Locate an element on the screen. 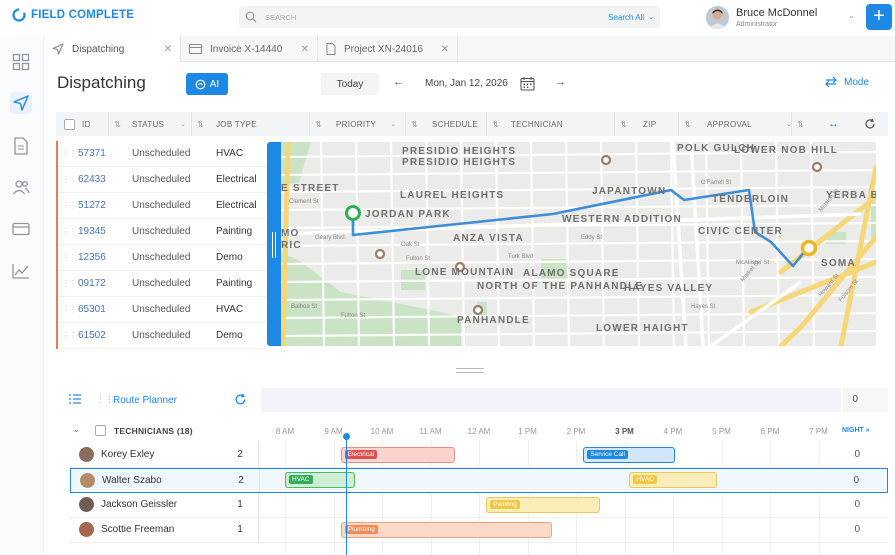 The width and height of the screenshot is (895, 555). add-button: + is located at coordinates (879, 17).